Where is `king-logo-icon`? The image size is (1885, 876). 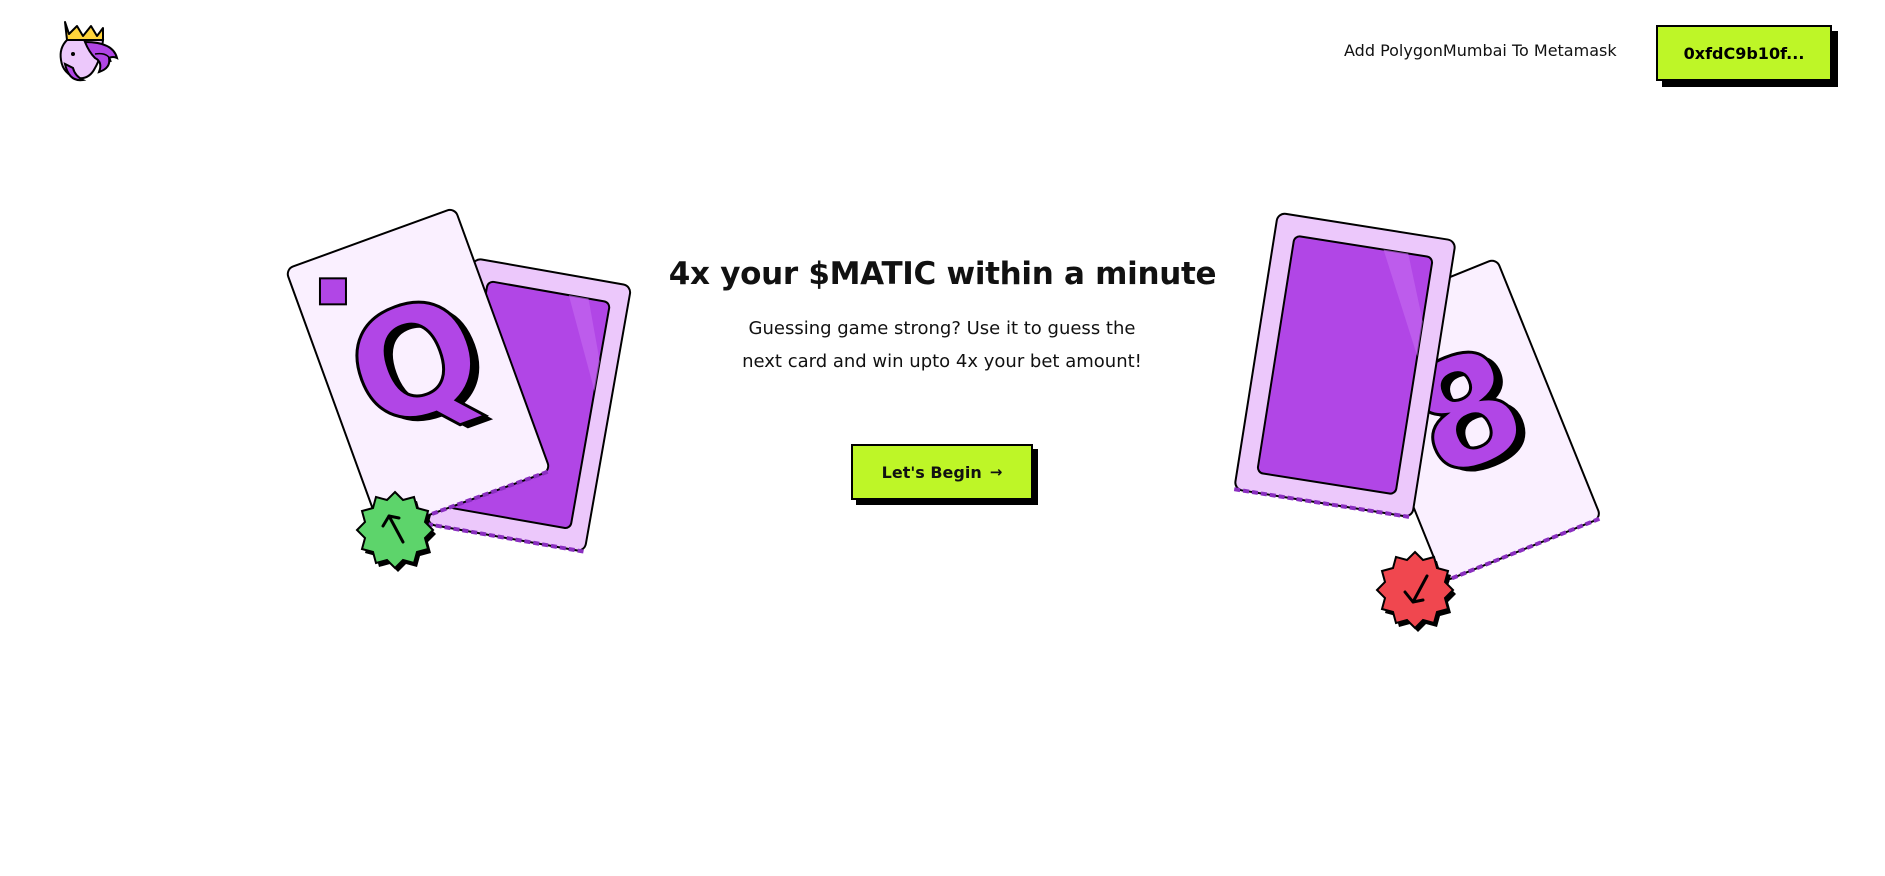
king-logo-icon is located at coordinates (90, 52).